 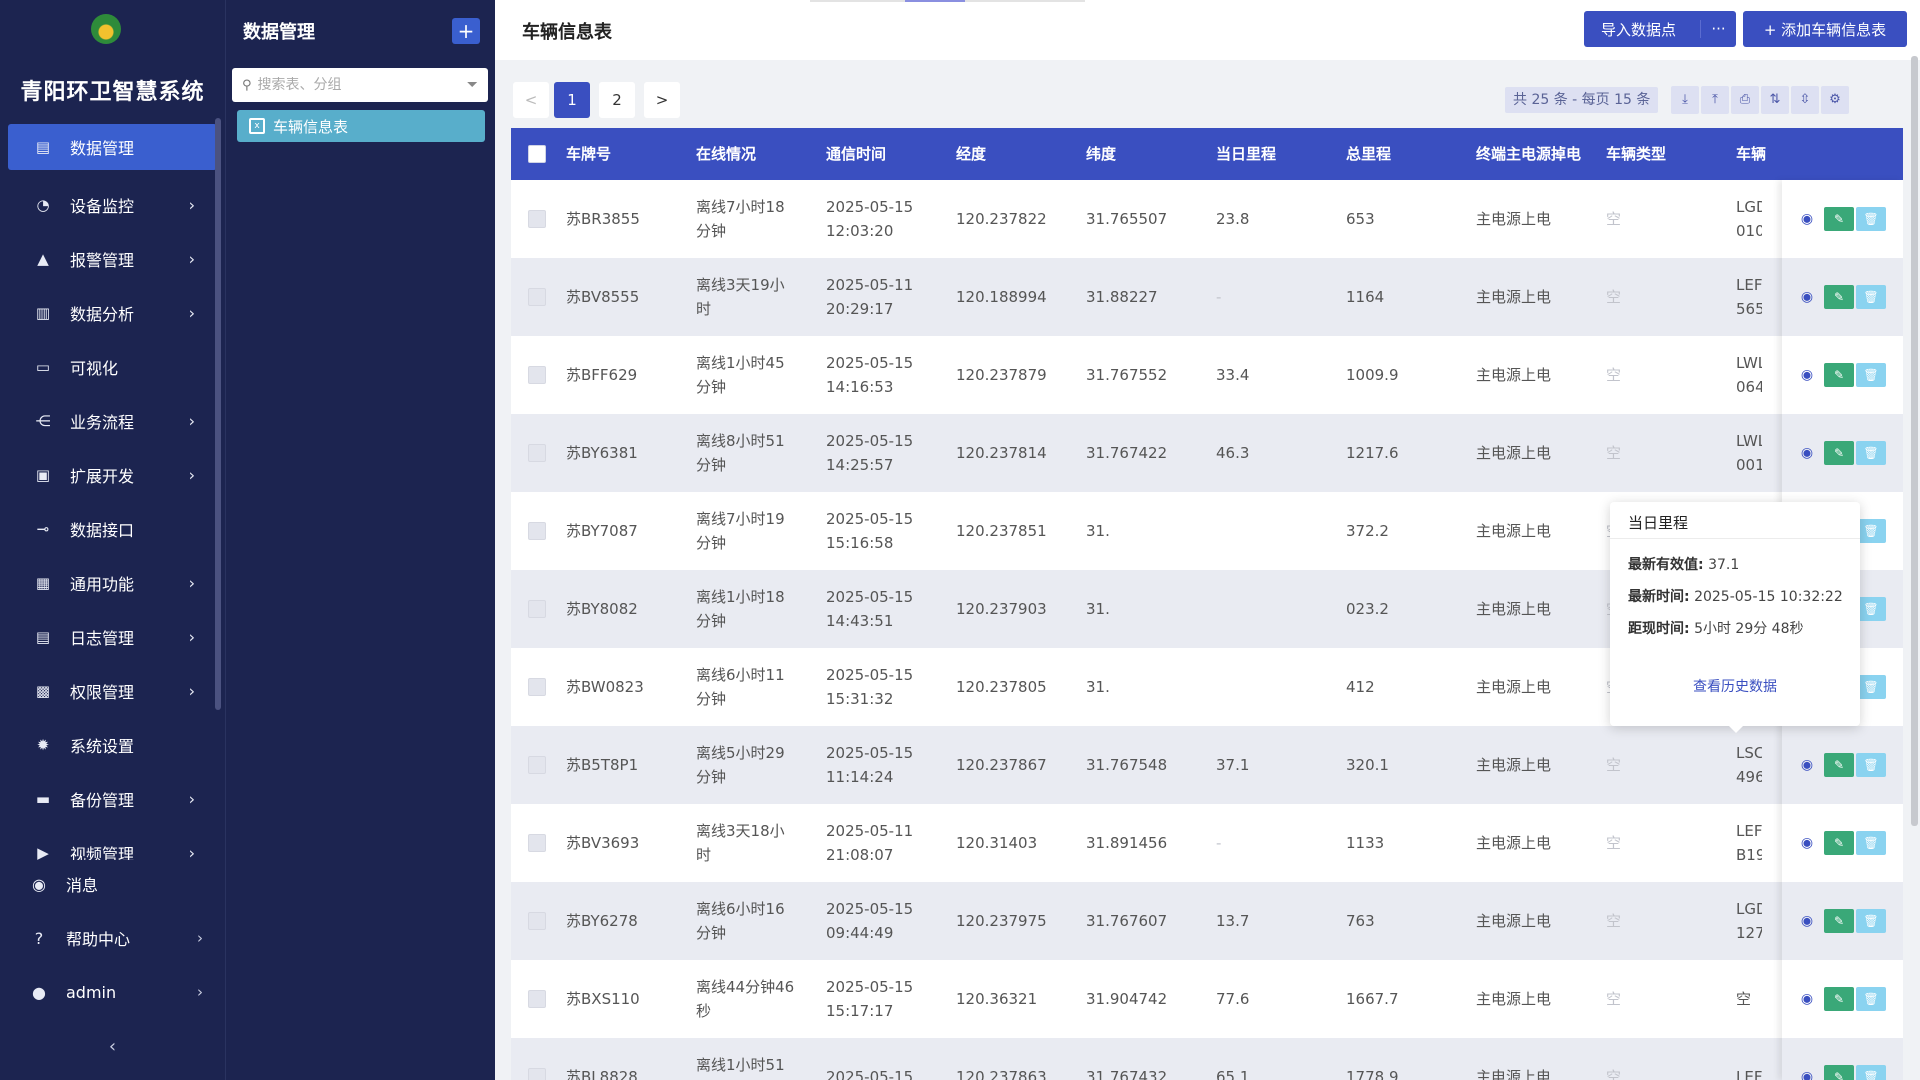 I want to click on column-header: 车辆, so click(x=1756, y=154).